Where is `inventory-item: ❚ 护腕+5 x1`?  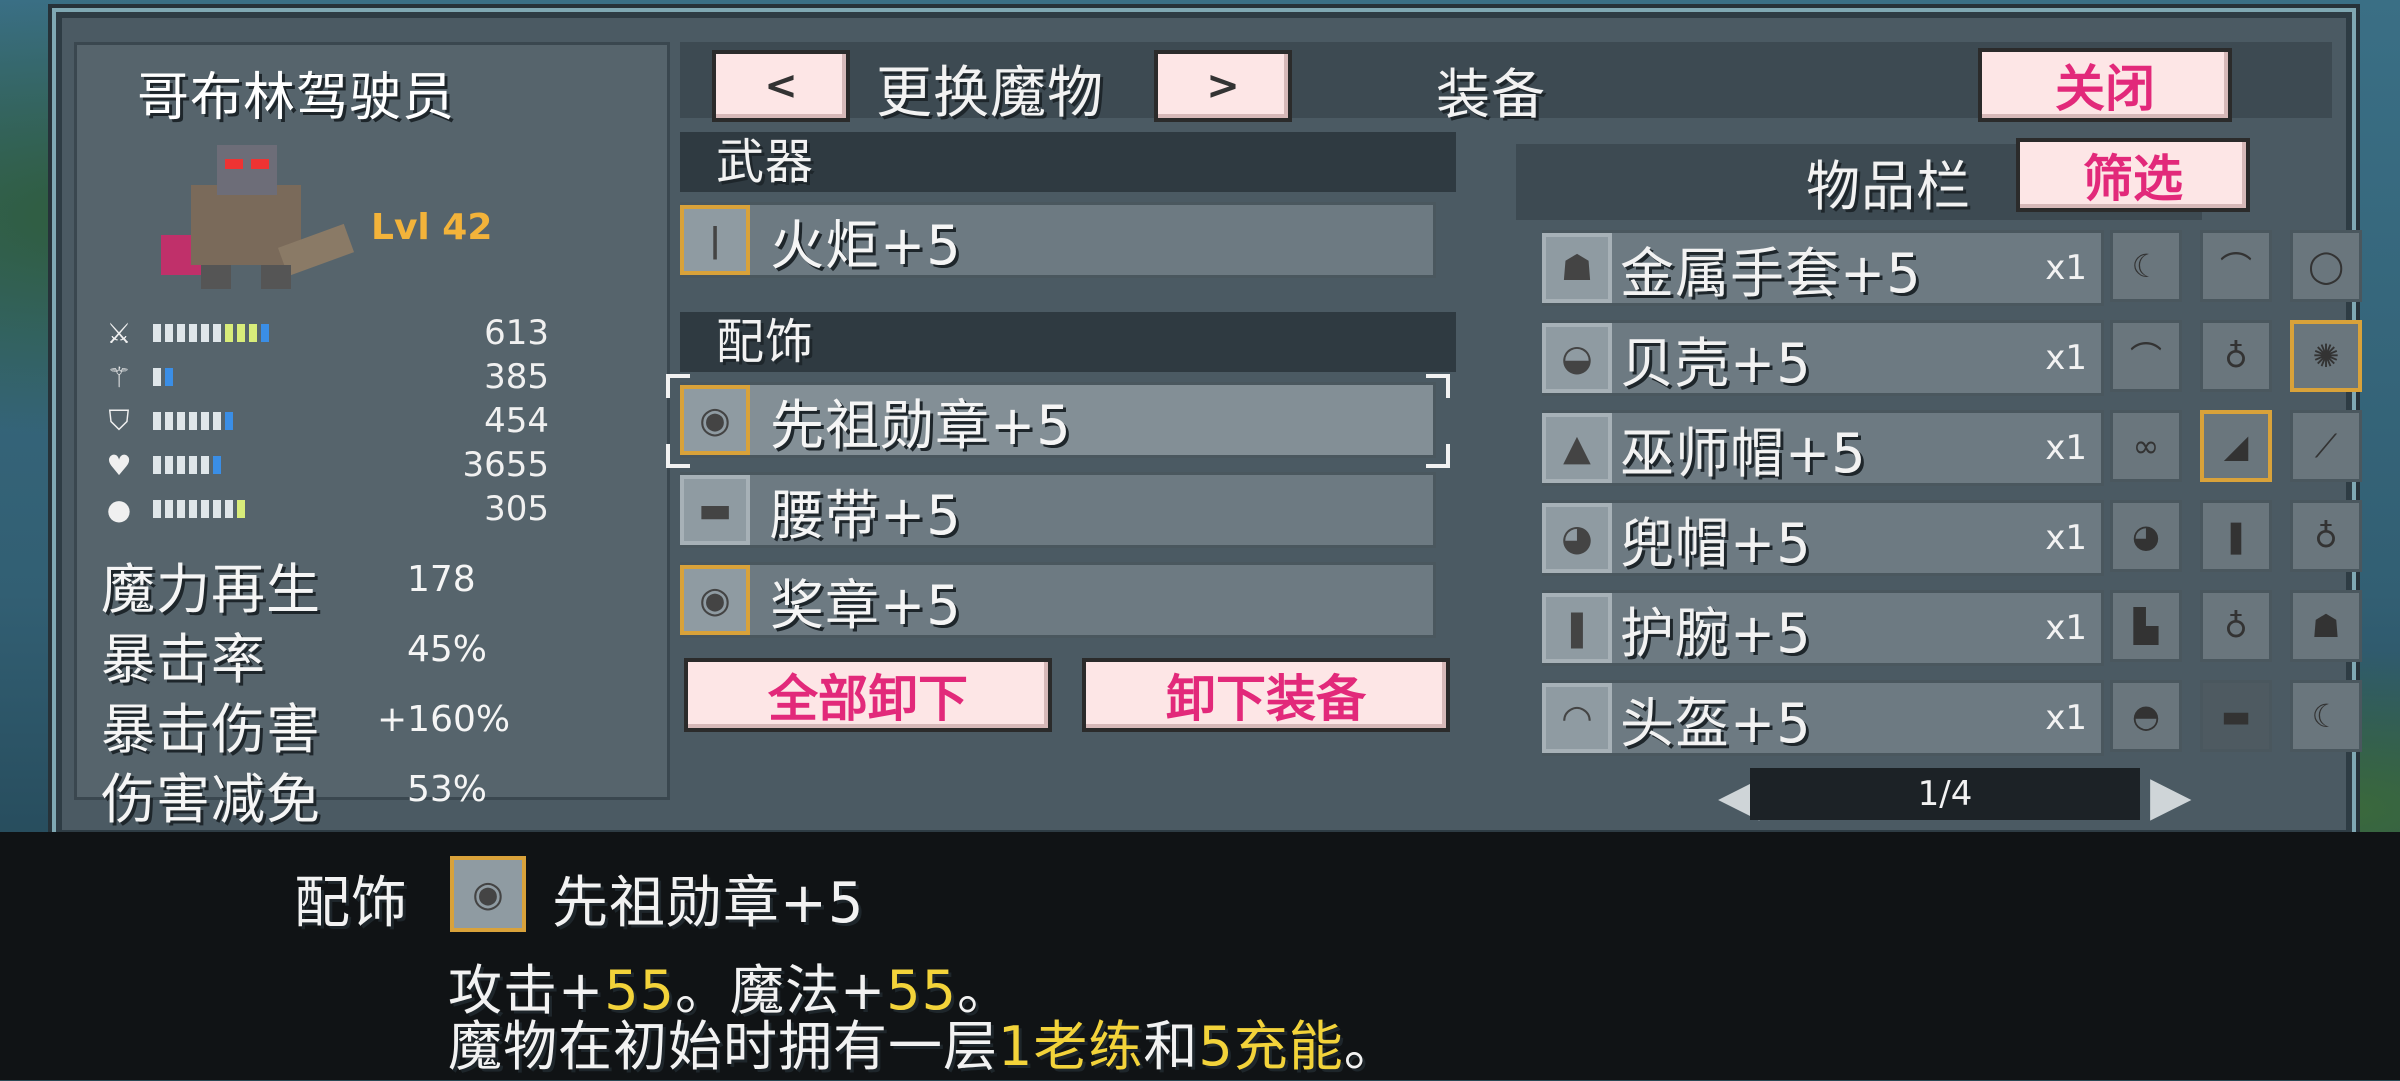
inventory-item: ❚ 护腕+5 x1 is located at coordinates (1823, 628).